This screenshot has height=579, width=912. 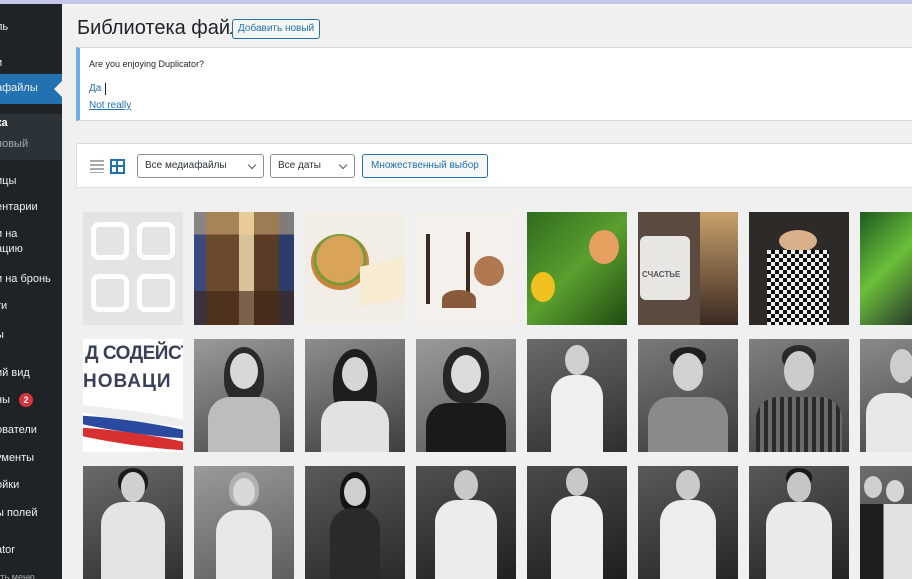 I want to click on banner-text-line1: Д СОДЕЙСТ, so click(x=134, y=353).